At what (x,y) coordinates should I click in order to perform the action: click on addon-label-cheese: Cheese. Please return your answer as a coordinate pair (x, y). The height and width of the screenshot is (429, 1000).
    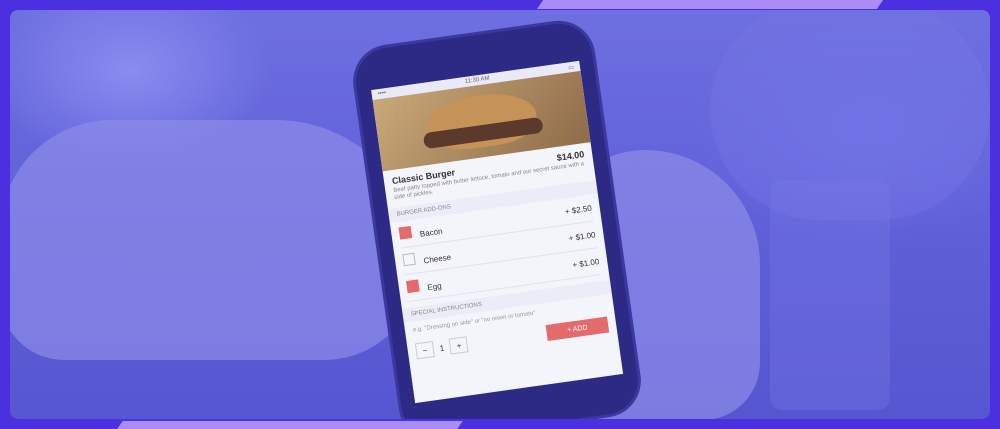
    Looking at the image, I should click on (437, 259).